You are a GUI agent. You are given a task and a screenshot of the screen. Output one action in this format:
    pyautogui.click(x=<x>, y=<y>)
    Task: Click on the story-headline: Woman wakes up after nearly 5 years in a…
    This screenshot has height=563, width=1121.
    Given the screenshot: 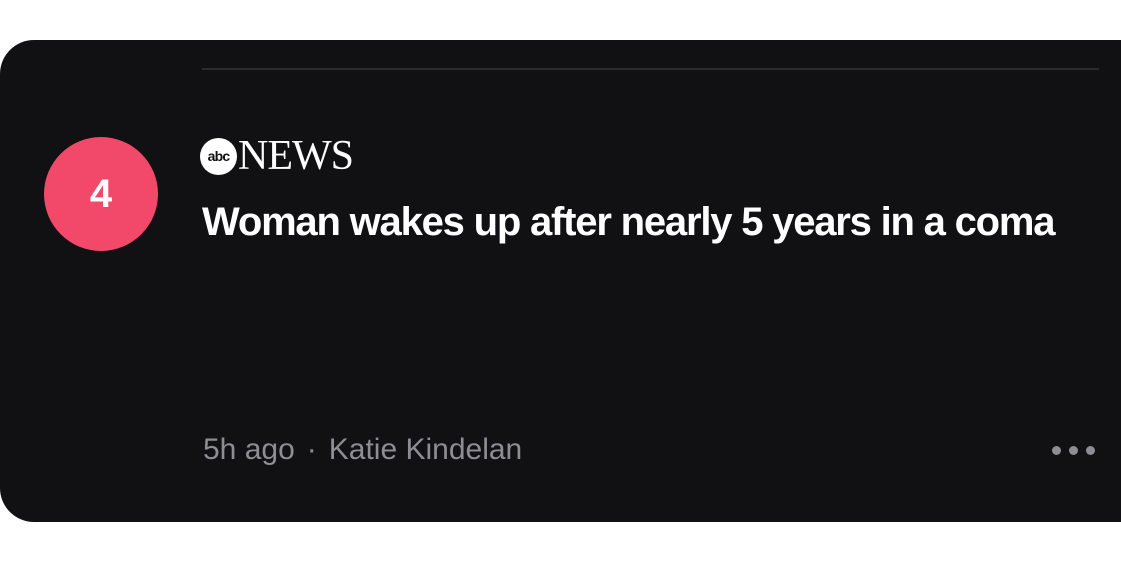 What is the action you would take?
    pyautogui.click(x=642, y=222)
    